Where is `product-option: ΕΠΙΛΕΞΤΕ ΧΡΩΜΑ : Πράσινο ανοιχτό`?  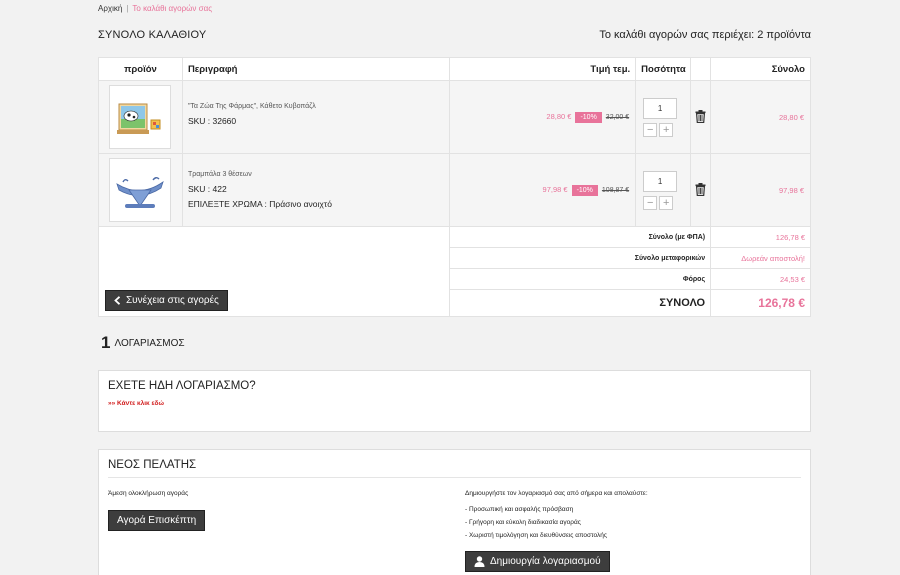
product-option: ΕΠΙΛΕΞΤΕ ΧΡΩΜΑ : Πράσινο ανοιχτό is located at coordinates (259, 204).